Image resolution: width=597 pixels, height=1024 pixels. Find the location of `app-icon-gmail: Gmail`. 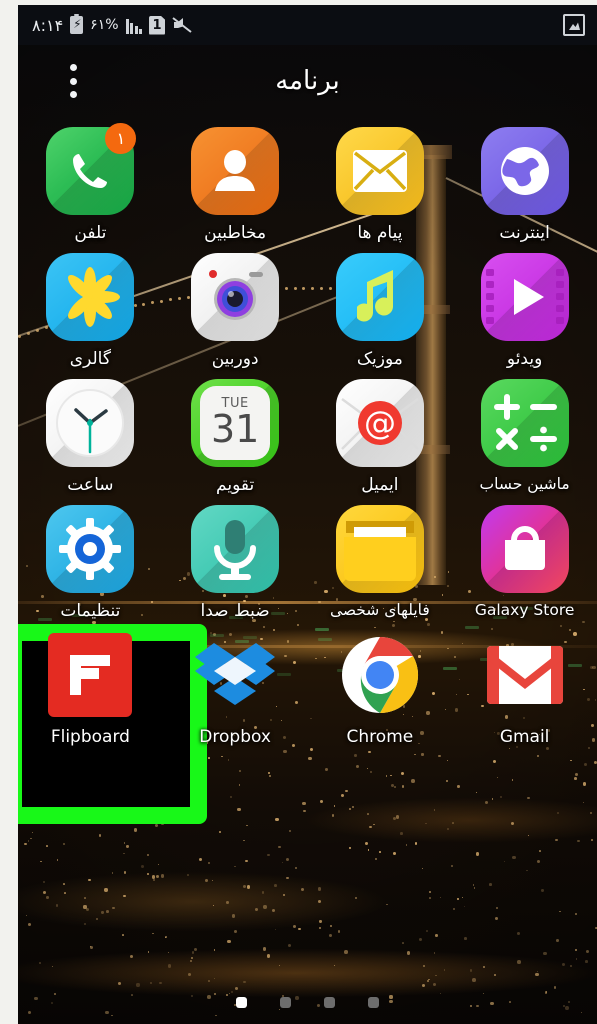

app-icon-gmail: Gmail is located at coordinates (524, 684).